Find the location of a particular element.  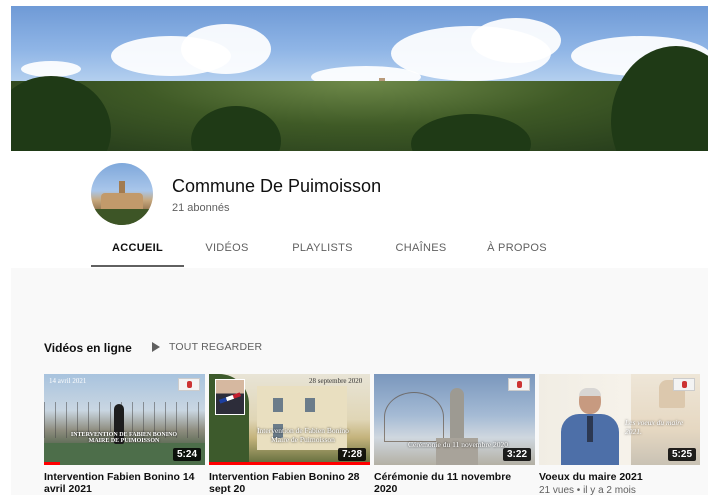

video-meta: 21 vues • il y a 2 mois is located at coordinates (587, 490).